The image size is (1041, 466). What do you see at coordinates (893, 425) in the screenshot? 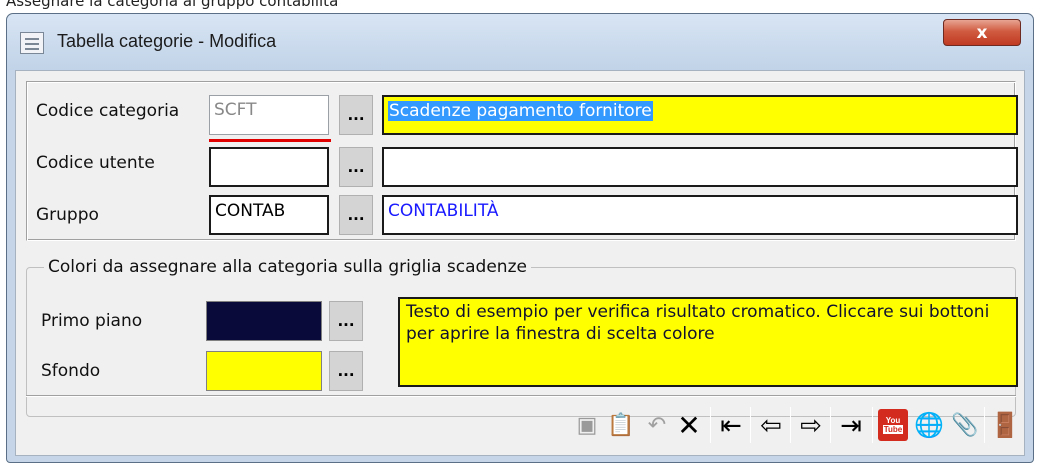
I see `youtube-icon: You Tube` at bounding box center [893, 425].